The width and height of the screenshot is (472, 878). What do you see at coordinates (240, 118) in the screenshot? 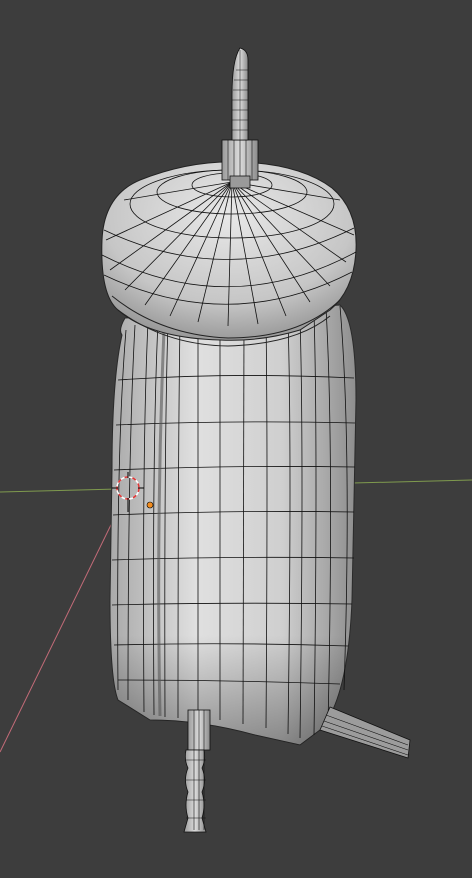
I see `clock-top-stem` at bounding box center [240, 118].